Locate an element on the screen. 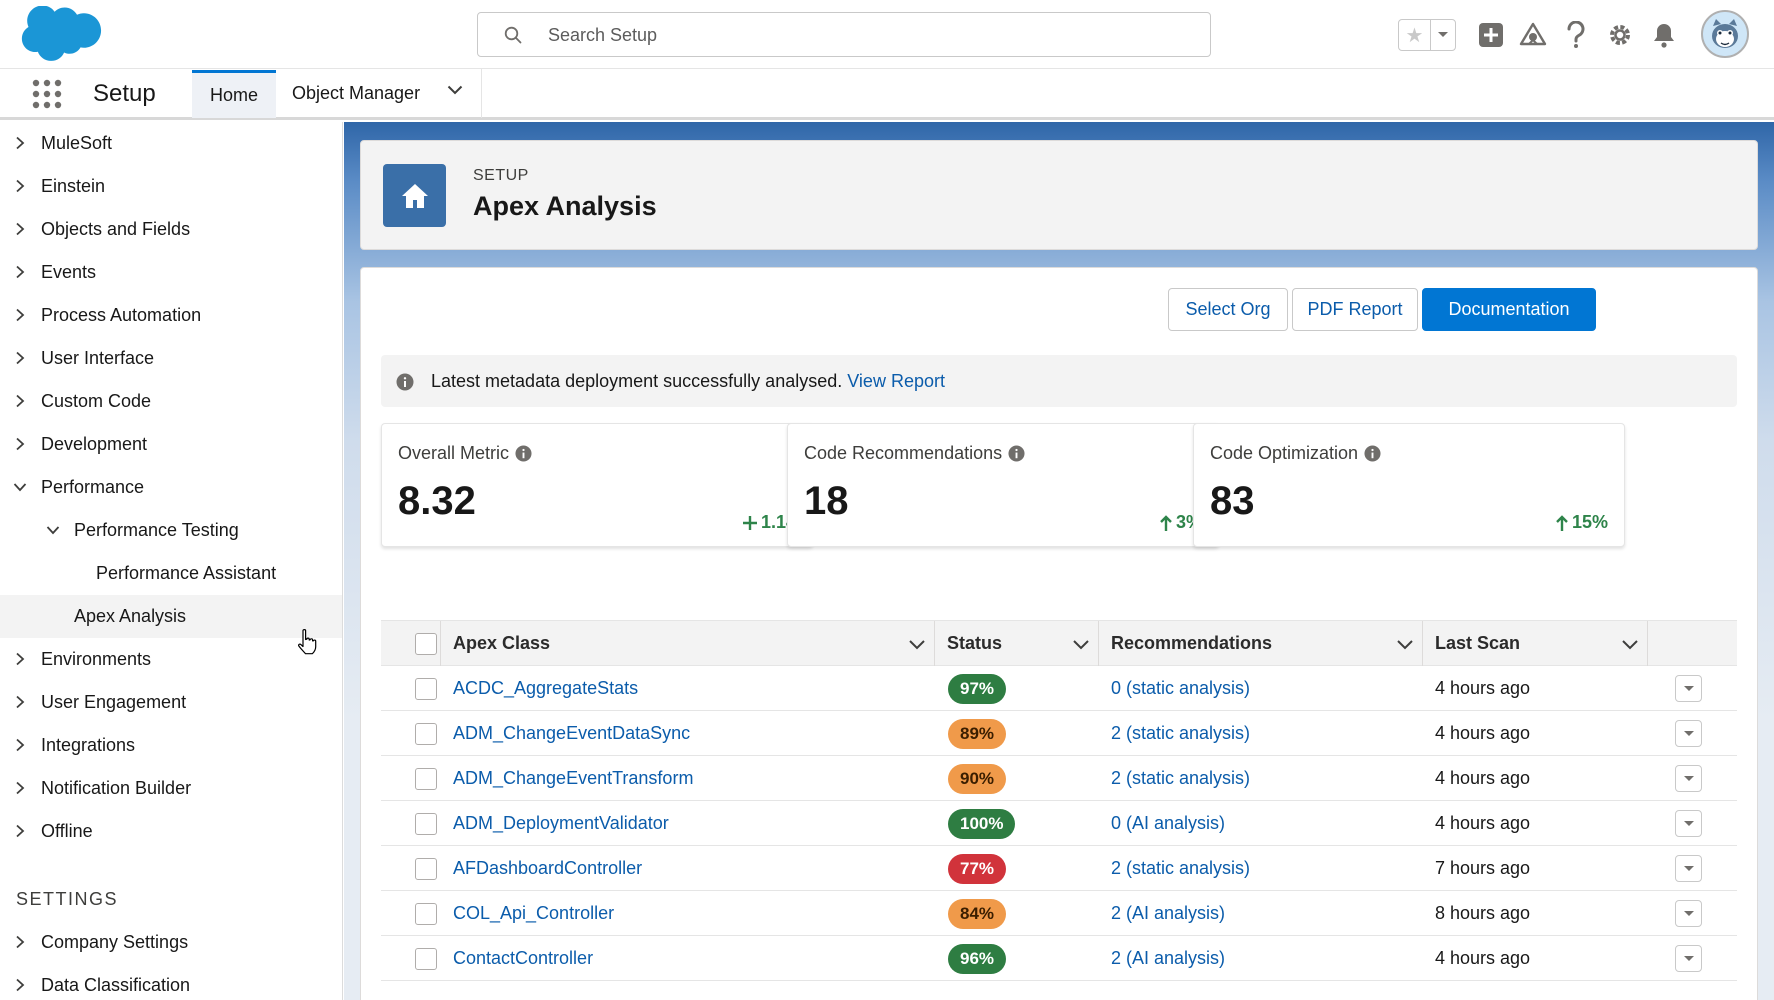  global-header: ★ is located at coordinates (887, 34).